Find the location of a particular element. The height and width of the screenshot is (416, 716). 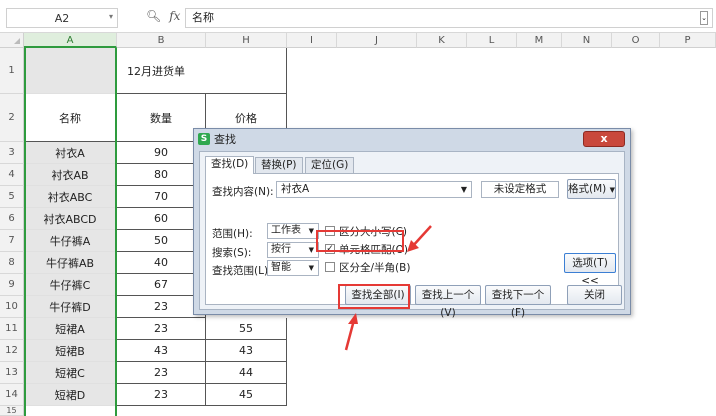

column-header-K: K is located at coordinates (442, 40).